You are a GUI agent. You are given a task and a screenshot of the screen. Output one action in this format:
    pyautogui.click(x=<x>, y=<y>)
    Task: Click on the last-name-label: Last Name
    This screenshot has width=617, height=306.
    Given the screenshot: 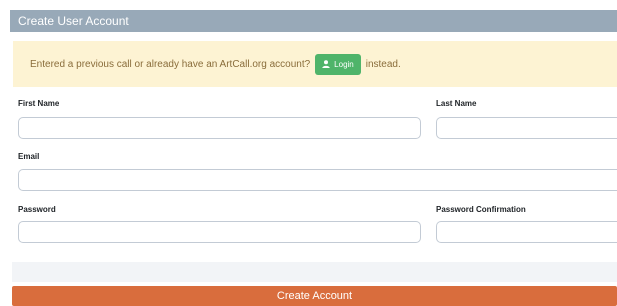 What is the action you would take?
    pyautogui.click(x=456, y=103)
    